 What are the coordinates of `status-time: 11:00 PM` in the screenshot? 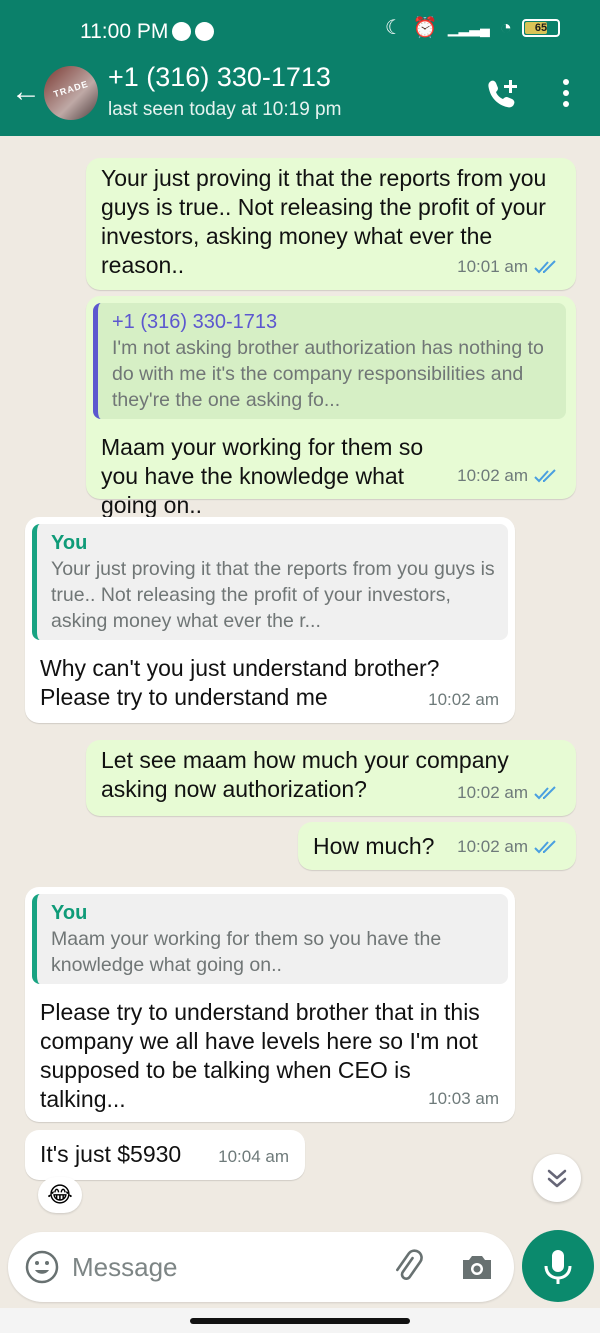 It's located at (124, 31).